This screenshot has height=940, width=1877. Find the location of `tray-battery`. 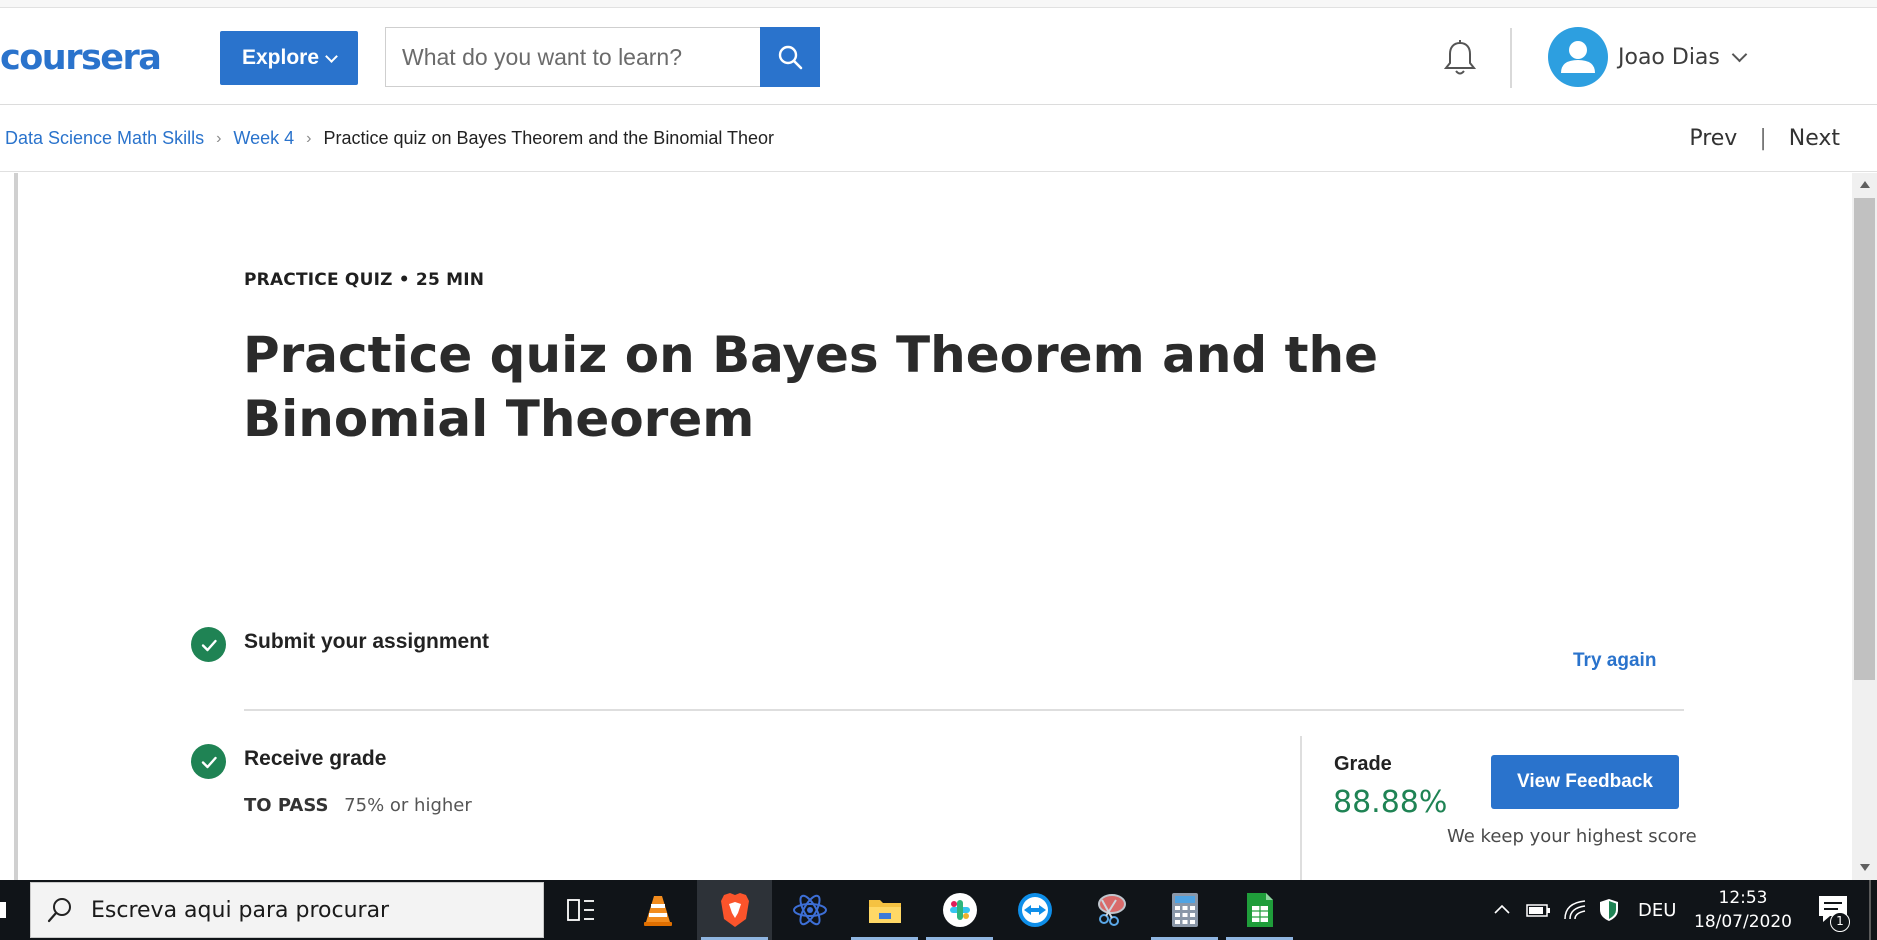

tray-battery is located at coordinates (1539, 910).